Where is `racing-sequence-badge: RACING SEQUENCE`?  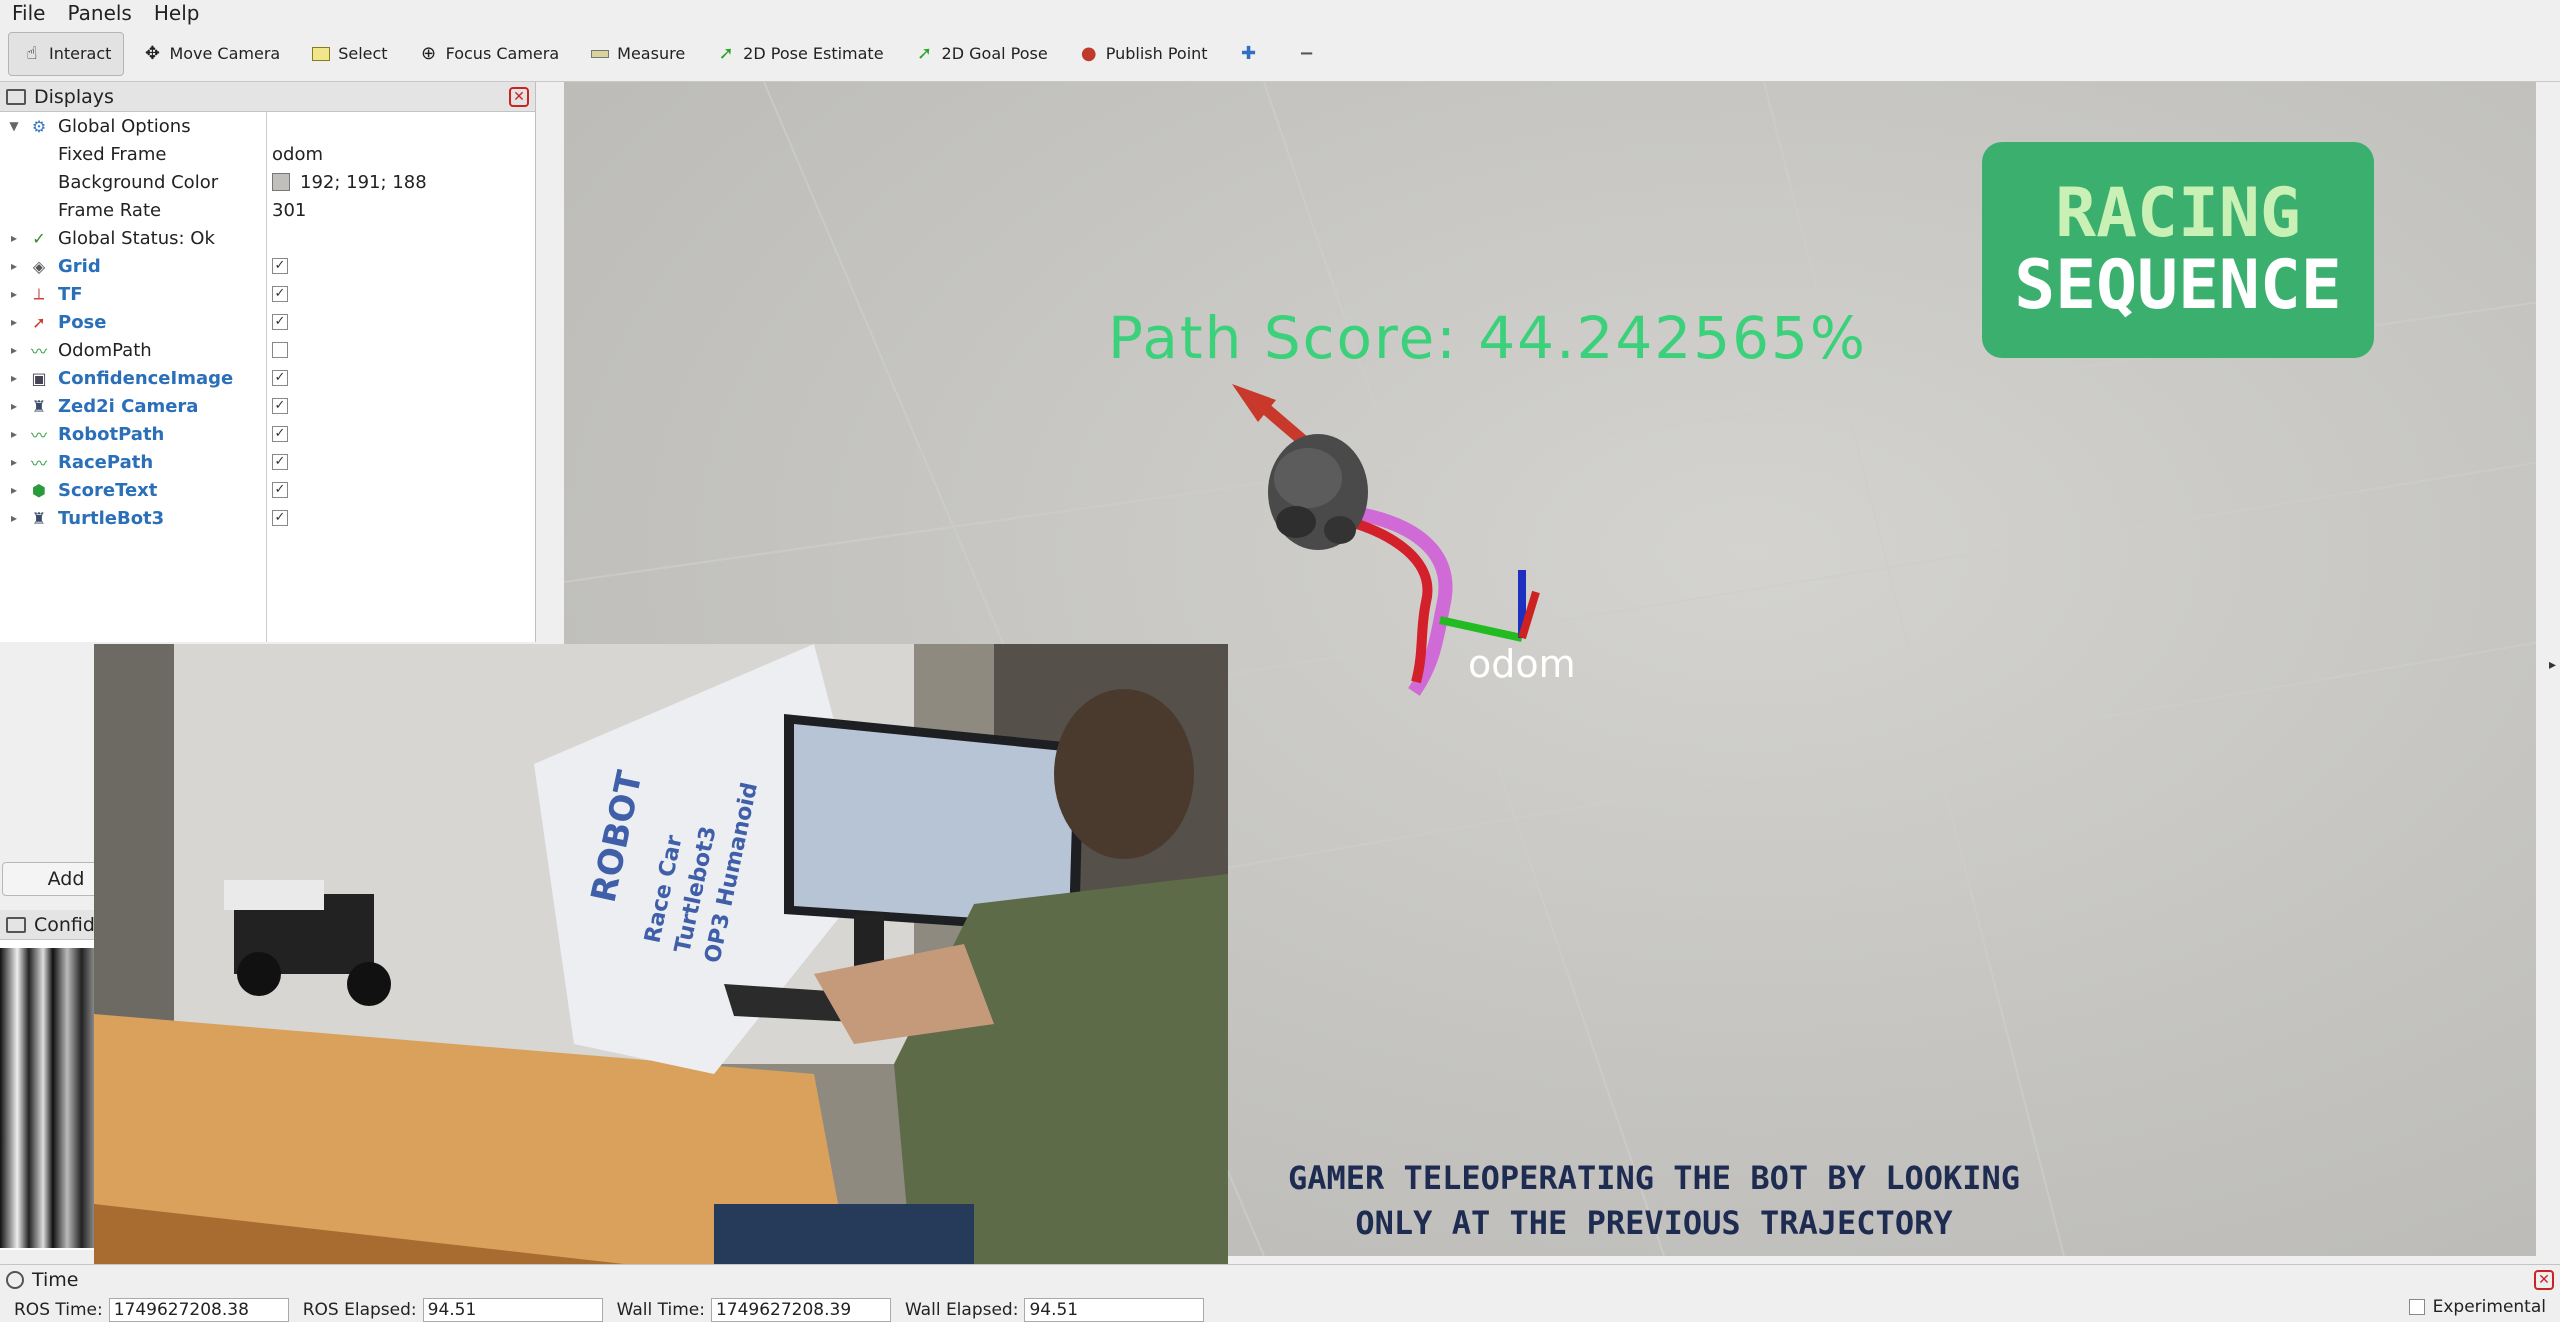
racing-sequence-badge: RACING SEQUENCE is located at coordinates (2178, 250).